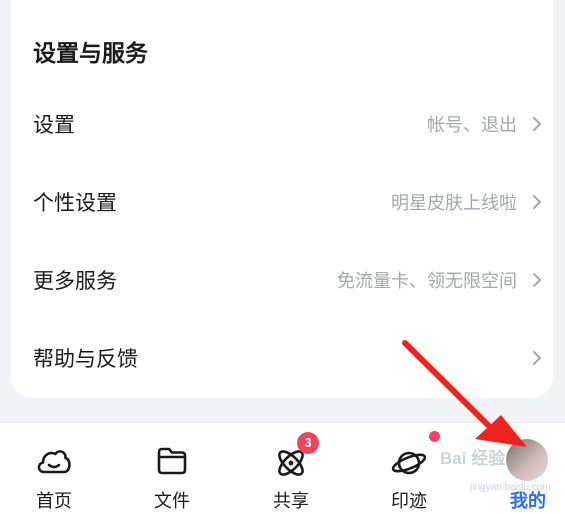 Image resolution: width=565 pixels, height=514 pixels. I want to click on row-description: 帐号、退出, so click(472, 125).